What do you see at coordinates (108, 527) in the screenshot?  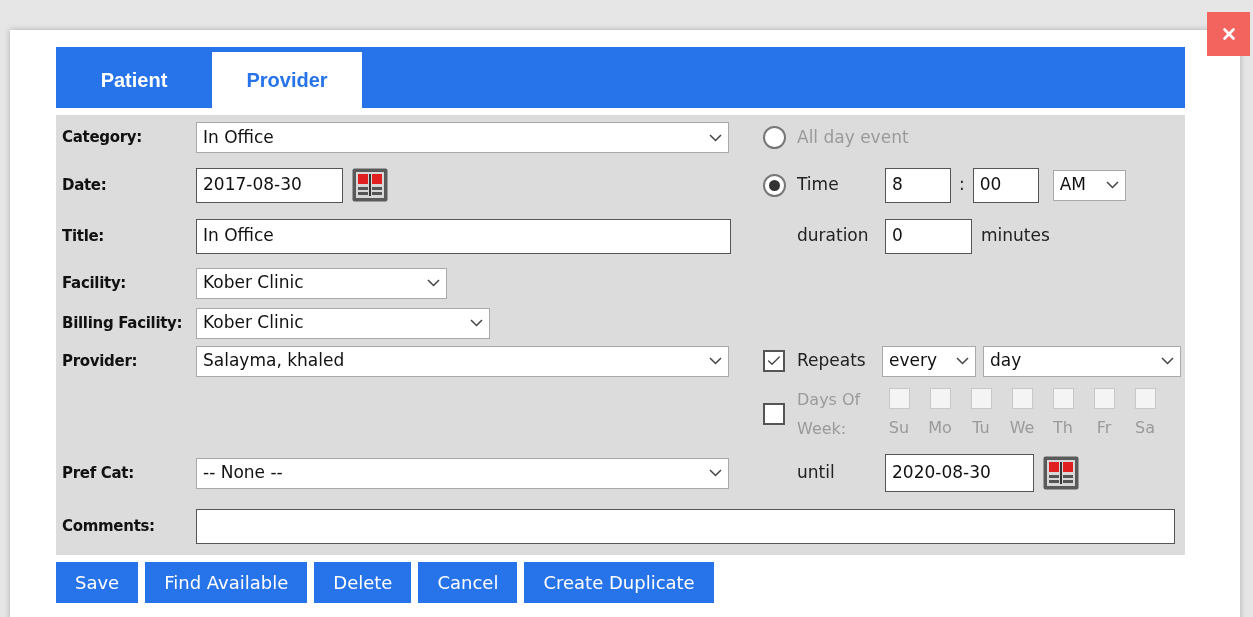 I see `field-label: Comments:` at bounding box center [108, 527].